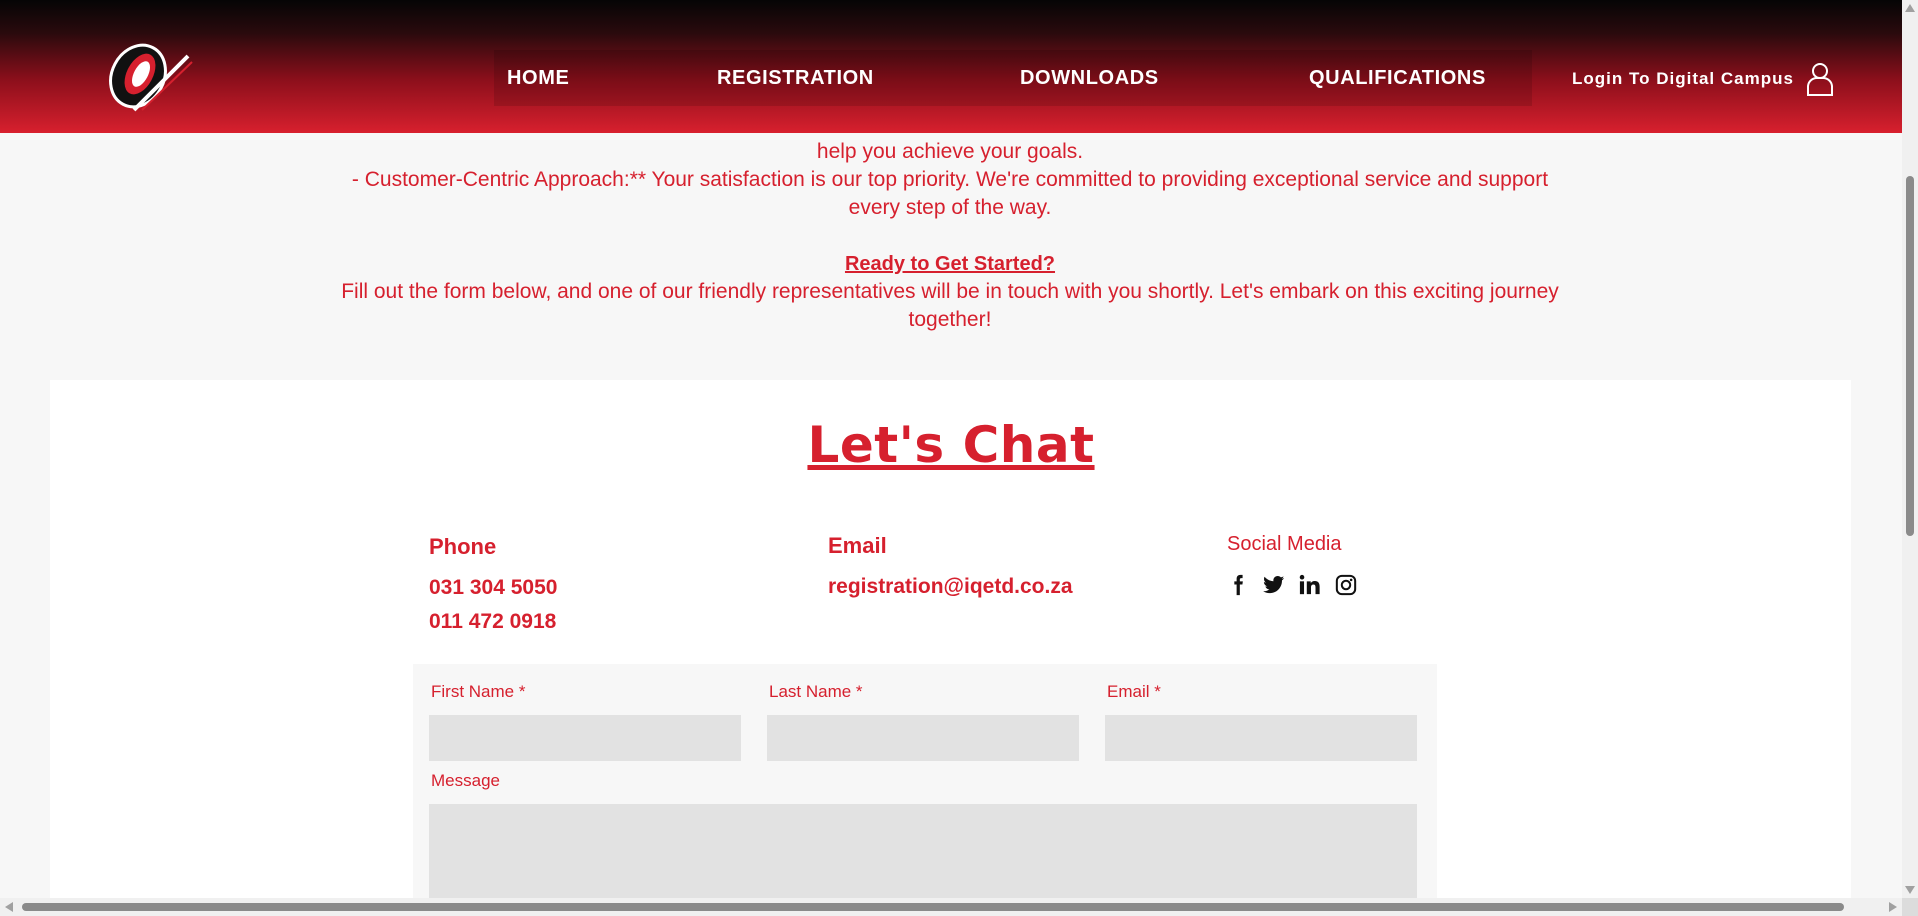 This screenshot has height=916, width=1918. Describe the element at coordinates (795, 78) in the screenshot. I see `nav-registration: REGISTRATION` at that location.